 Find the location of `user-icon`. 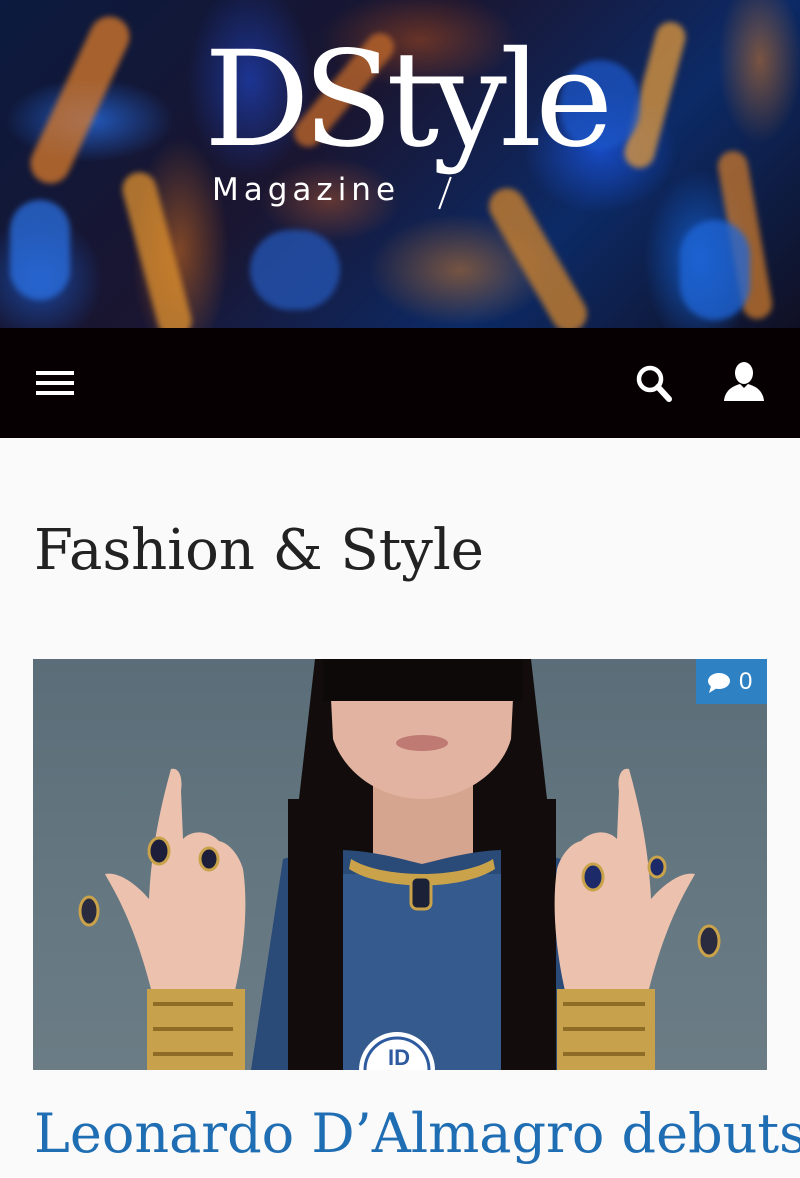

user-icon is located at coordinates (744, 382).